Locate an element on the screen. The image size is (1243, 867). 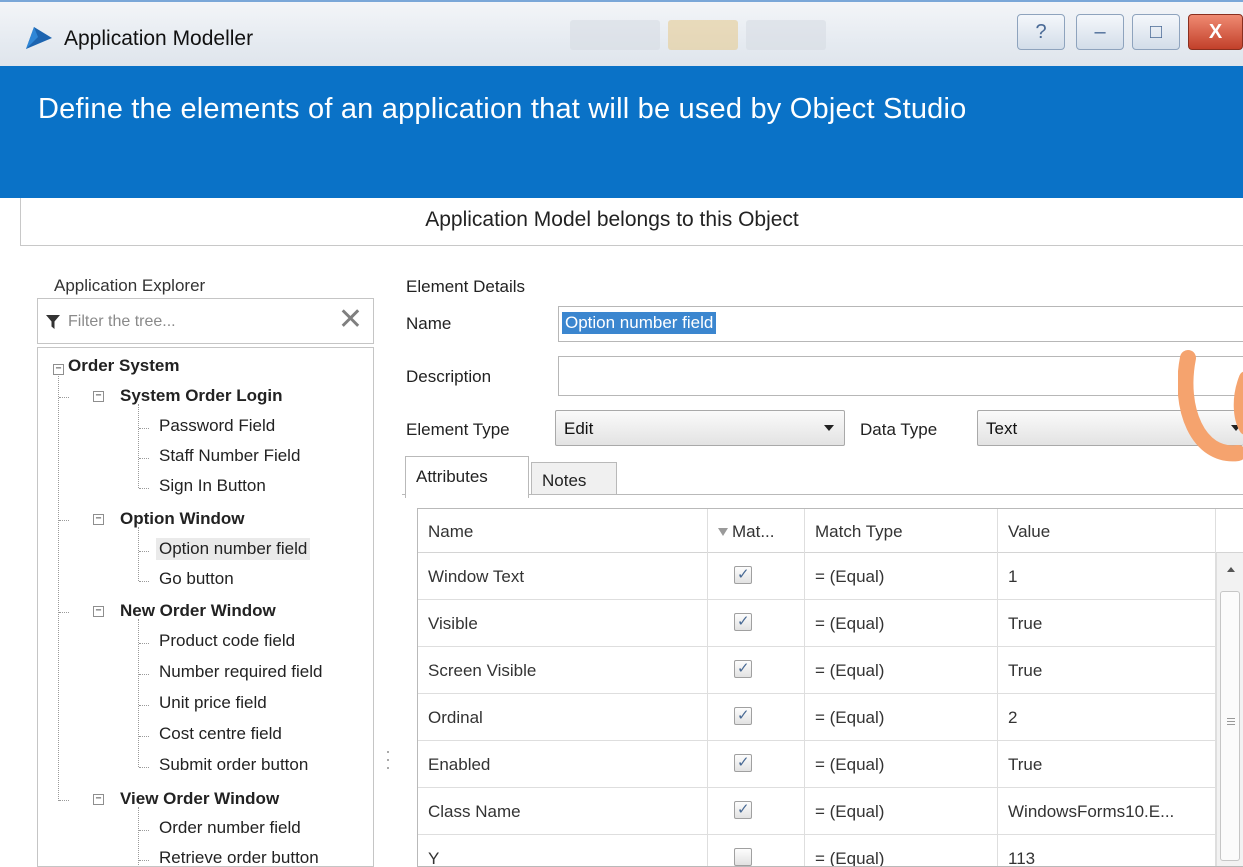
tree-leaf-node: Staff Number Field is located at coordinates (229, 456).